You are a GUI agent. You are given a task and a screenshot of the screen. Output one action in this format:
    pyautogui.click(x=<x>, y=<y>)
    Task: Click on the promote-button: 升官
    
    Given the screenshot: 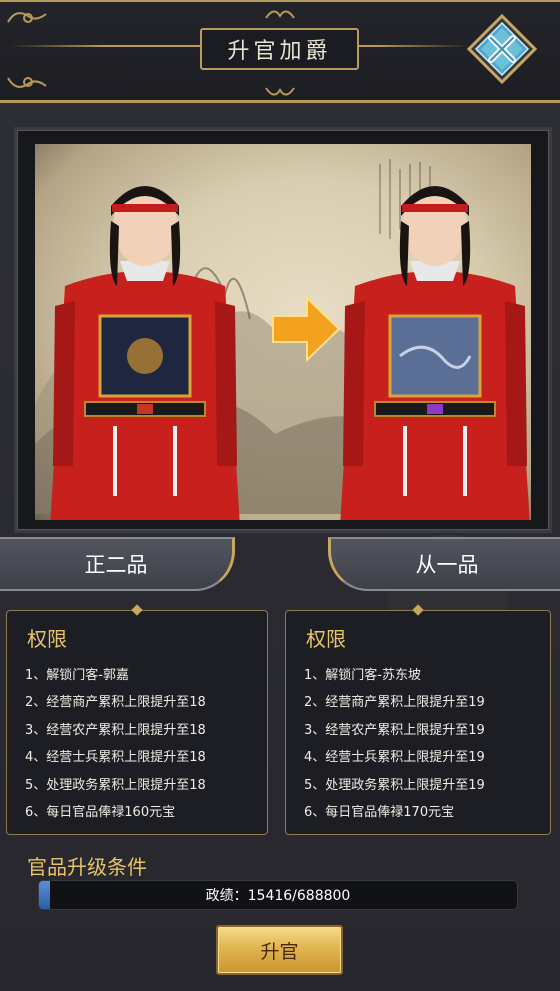 What is the action you would take?
    pyautogui.click(x=279, y=950)
    